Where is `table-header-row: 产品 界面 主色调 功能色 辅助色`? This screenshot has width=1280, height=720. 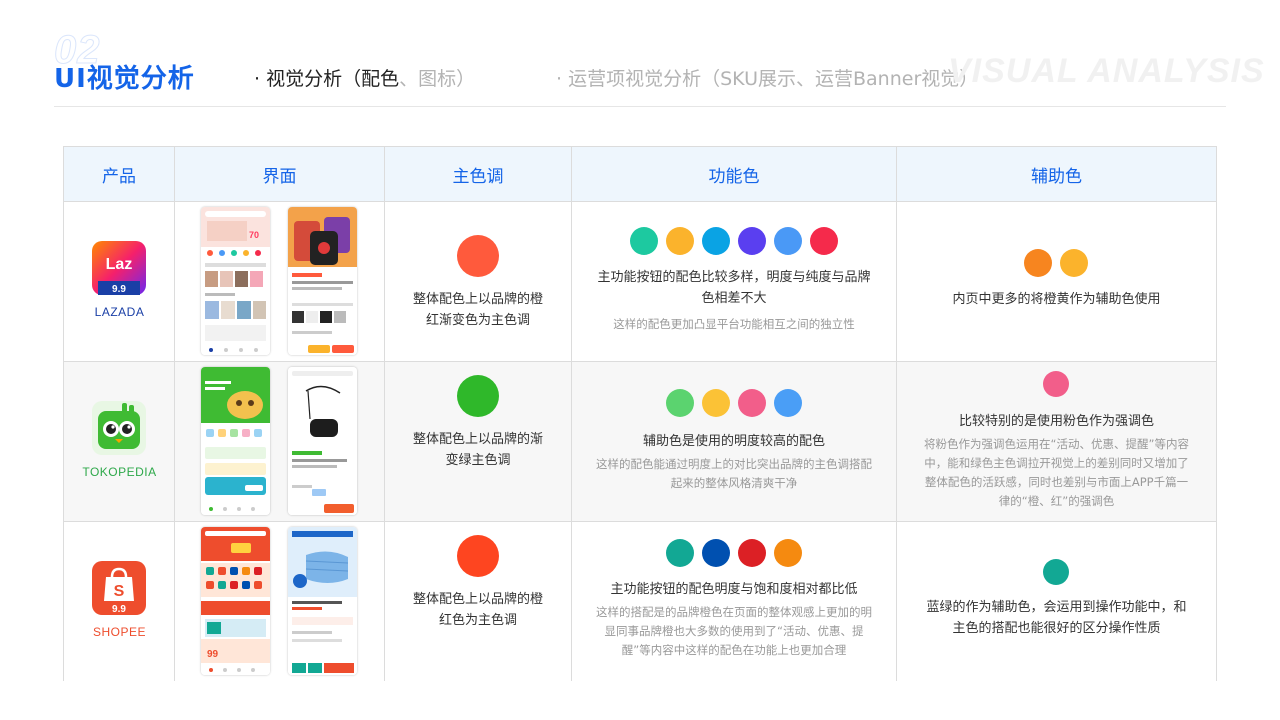 table-header-row: 产品 界面 主色调 功能色 辅助色 is located at coordinates (640, 174).